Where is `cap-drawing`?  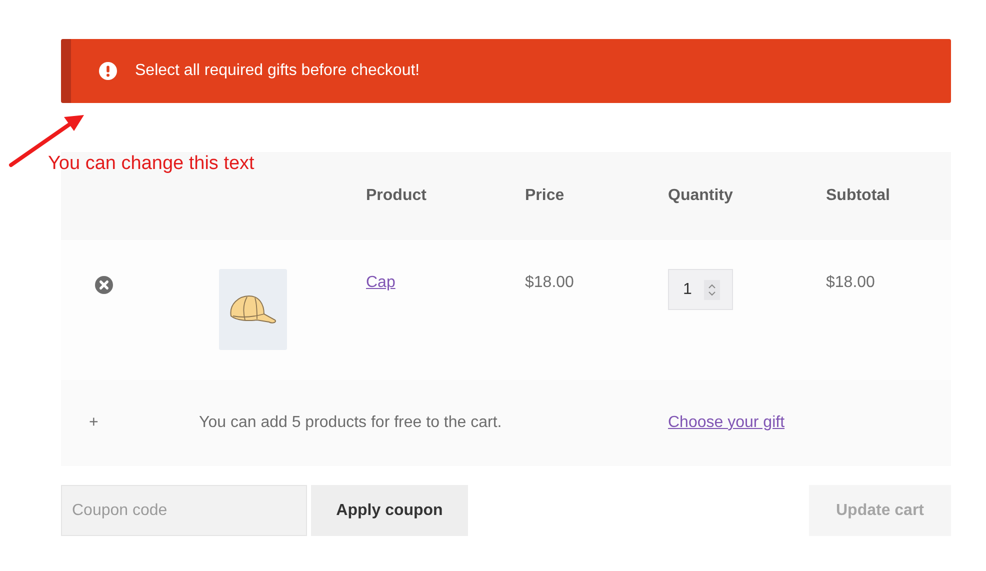
cap-drawing is located at coordinates (253, 310).